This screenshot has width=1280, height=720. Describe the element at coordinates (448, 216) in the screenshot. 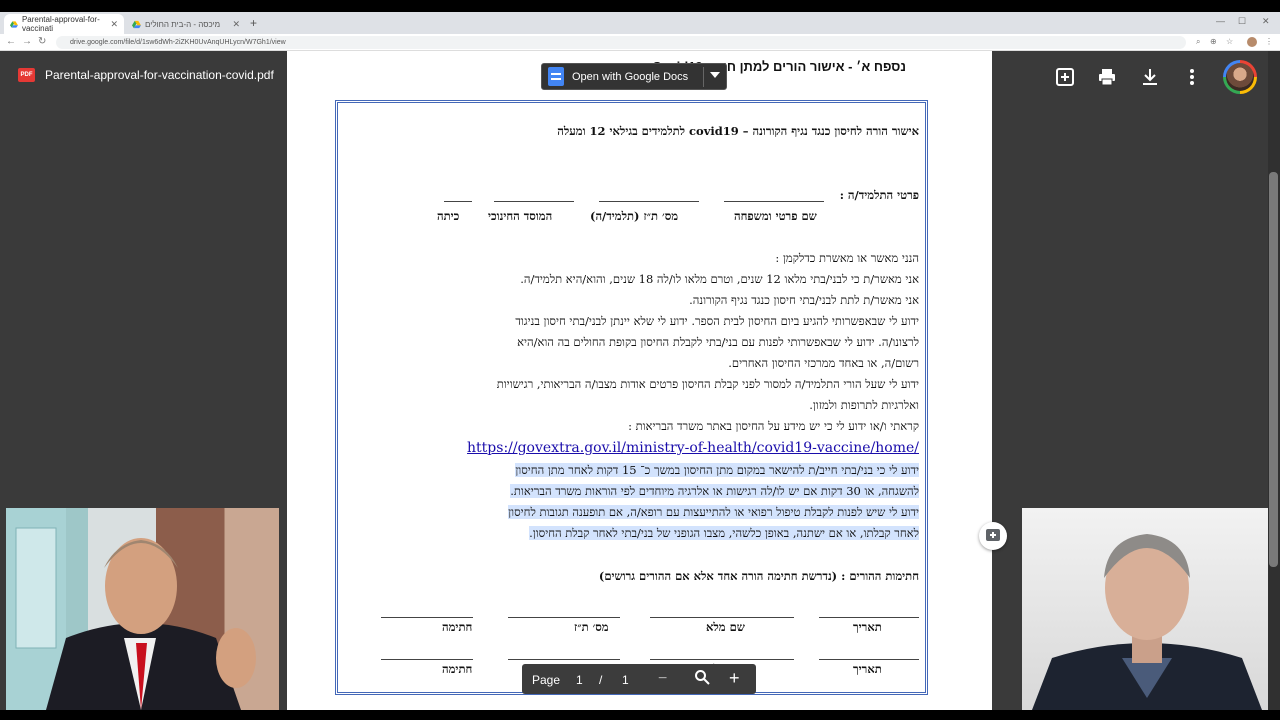

I see `field-label: כיתה` at that location.